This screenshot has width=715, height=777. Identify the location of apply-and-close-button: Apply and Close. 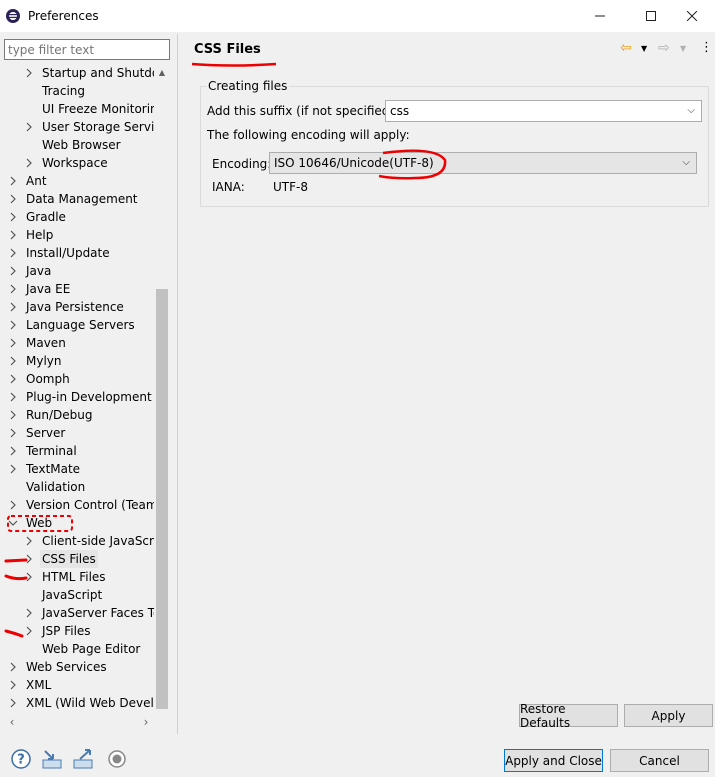
(553, 760).